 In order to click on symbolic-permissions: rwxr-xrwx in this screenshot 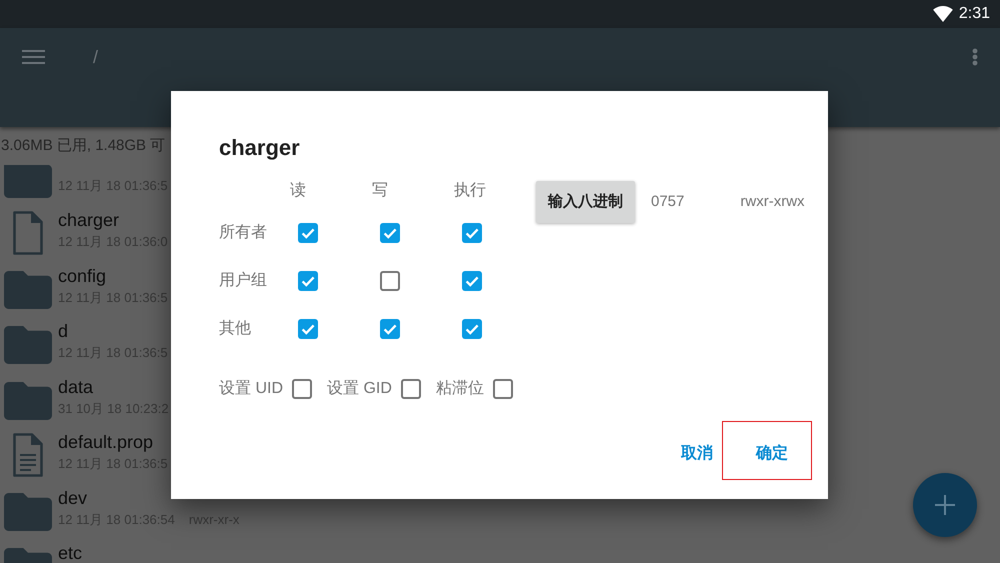, I will do `click(772, 202)`.